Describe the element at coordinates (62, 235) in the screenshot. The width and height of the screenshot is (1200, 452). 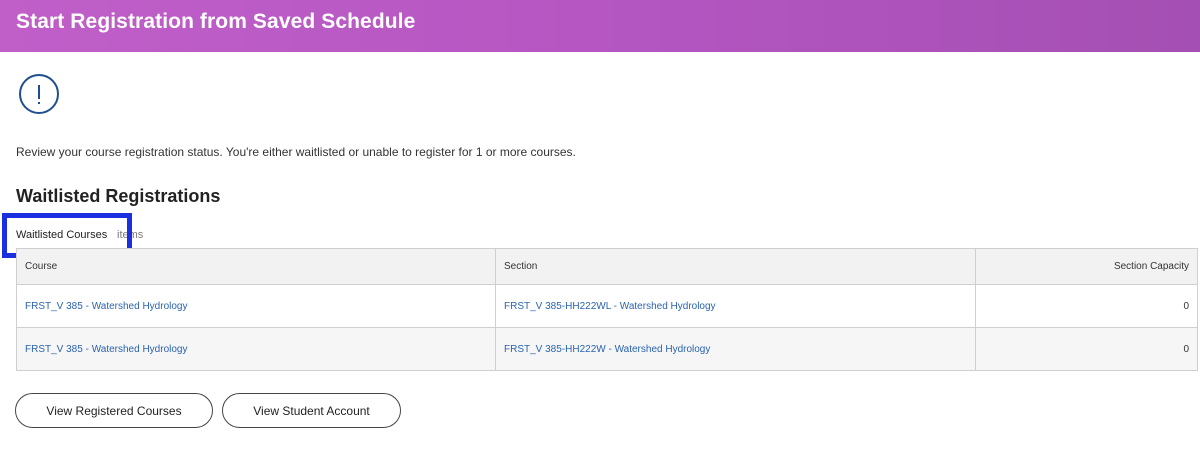
I see `waitlisted-courses-table-title: Waitlisted Courses` at that location.